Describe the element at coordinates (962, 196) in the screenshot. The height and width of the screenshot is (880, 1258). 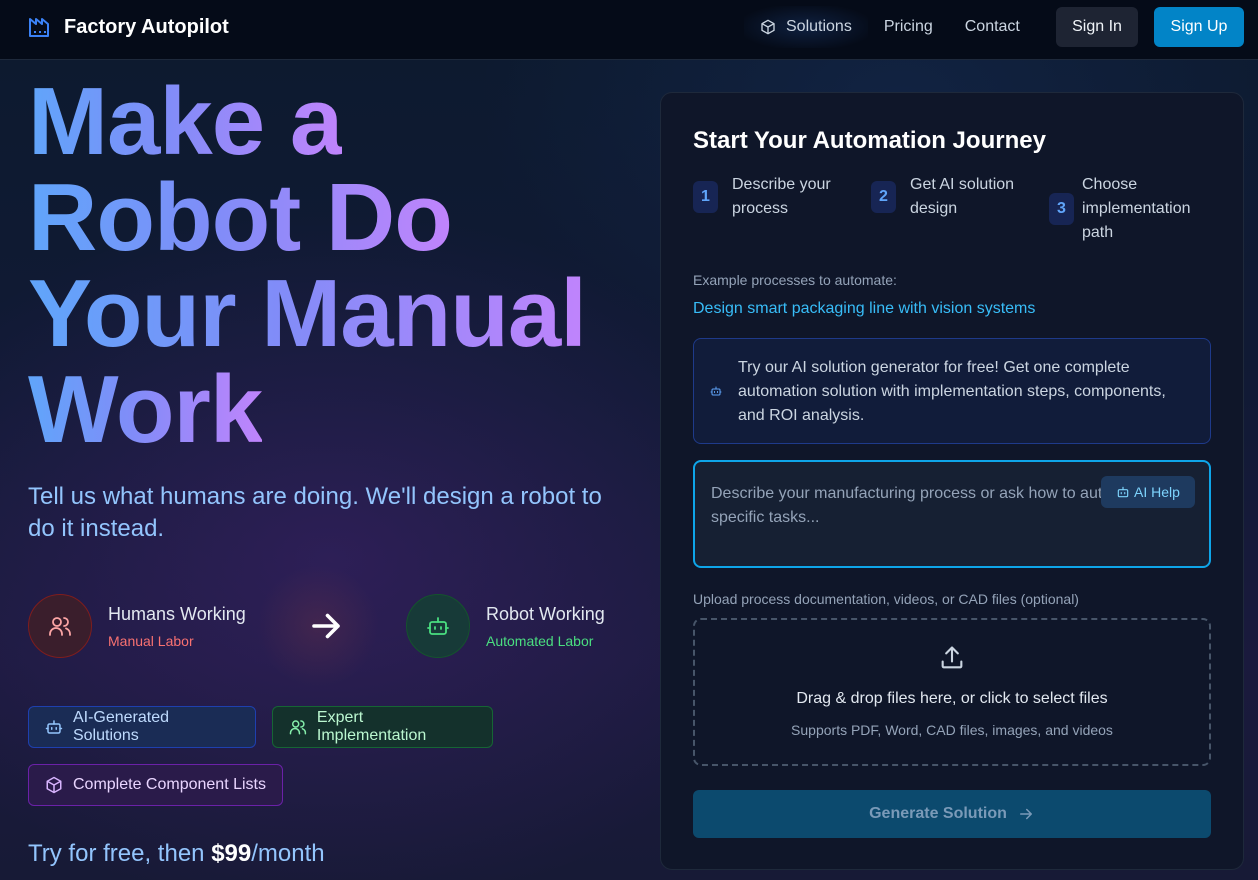
I see `step-text: Get AI solution design` at that location.